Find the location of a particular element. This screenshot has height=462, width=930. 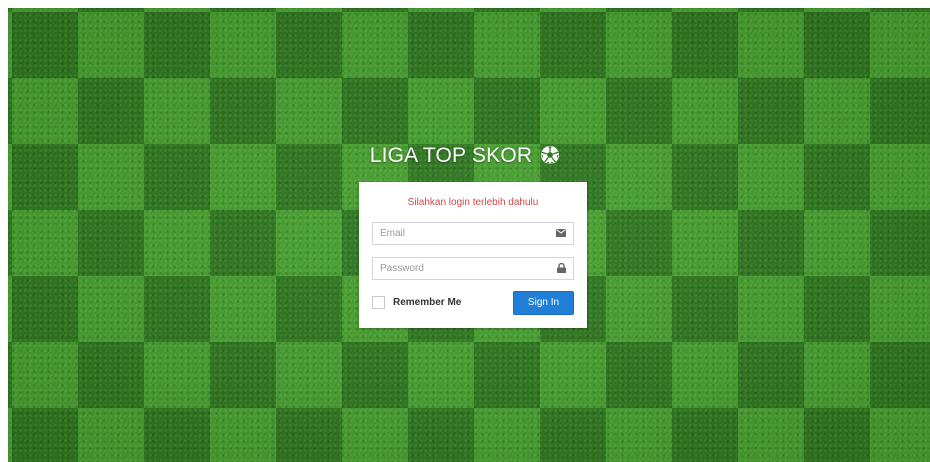

email-input is located at coordinates (461, 233).